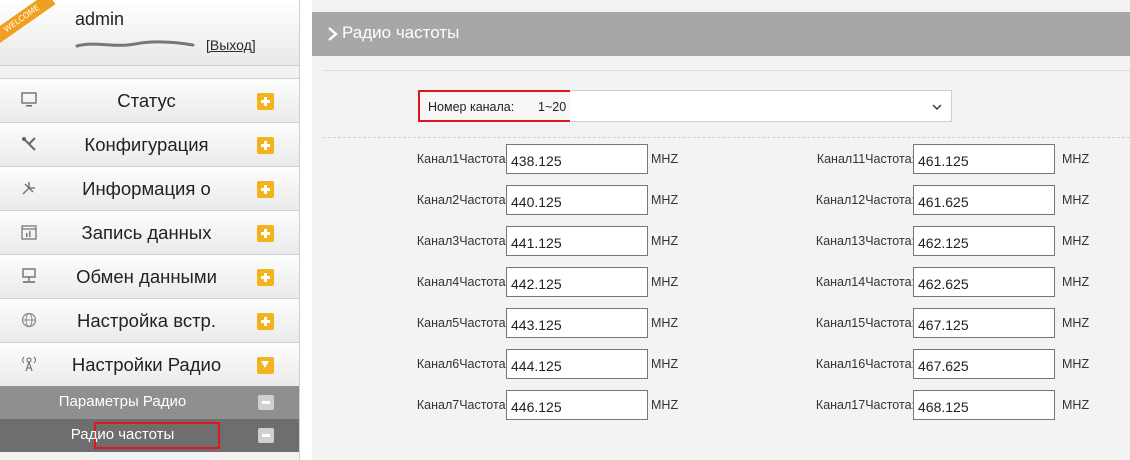 The height and width of the screenshot is (460, 1130). What do you see at coordinates (146, 188) in the screenshot?
I see `menu-item-label: Информация о` at bounding box center [146, 188].